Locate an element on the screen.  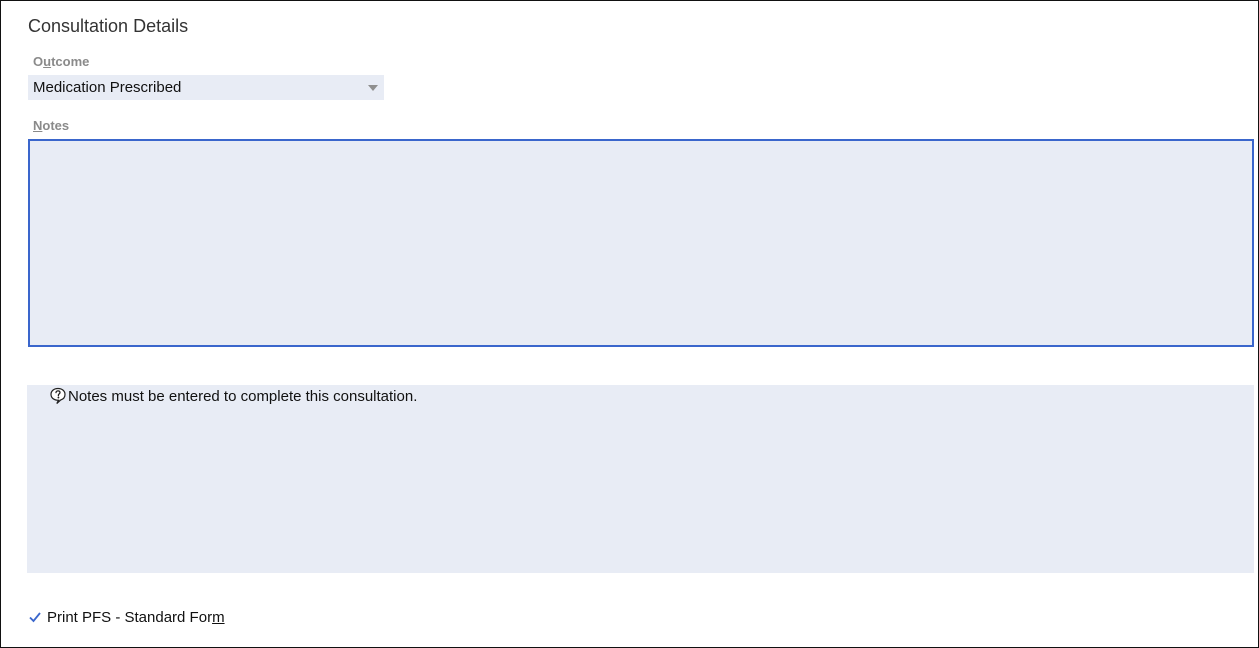
notes-label-suffix: otes is located at coordinates (56, 125).